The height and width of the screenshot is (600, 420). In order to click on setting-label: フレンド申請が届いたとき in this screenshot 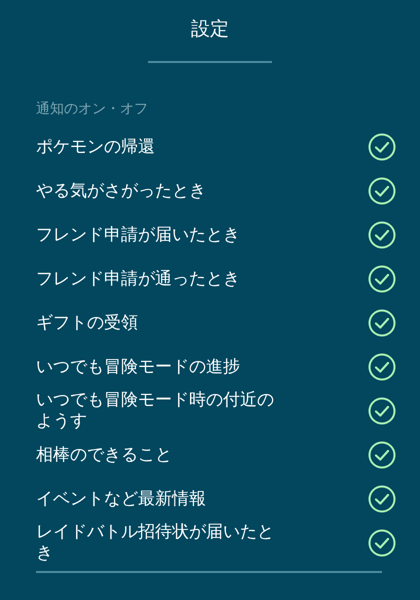, I will do `click(138, 235)`.